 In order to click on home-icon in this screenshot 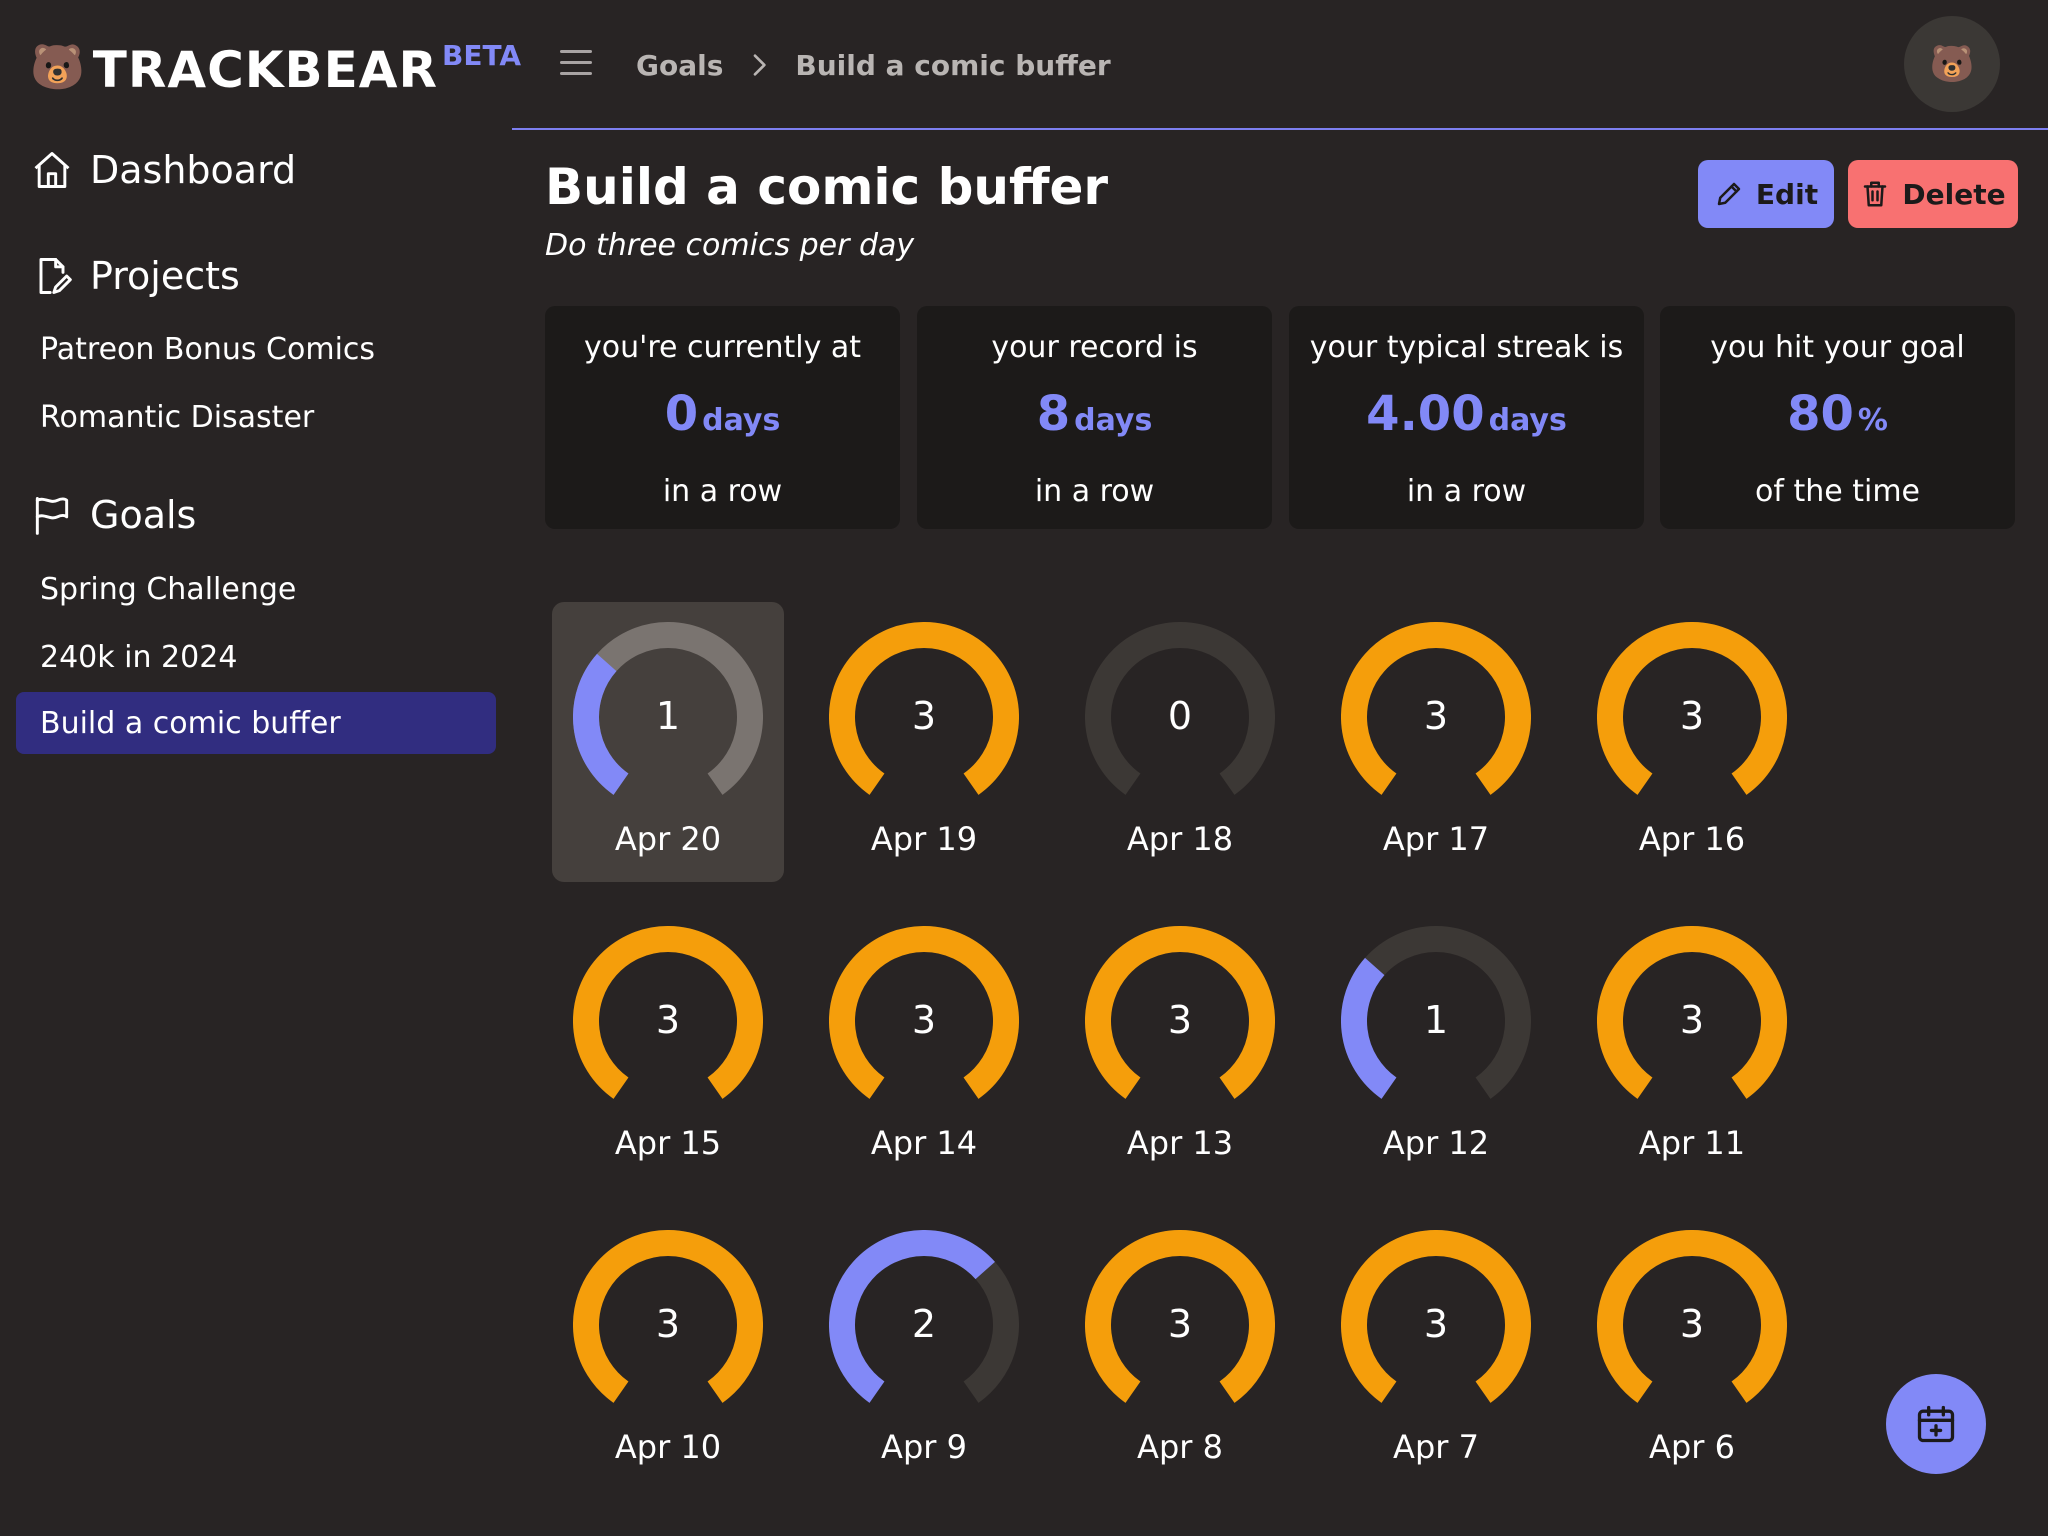, I will do `click(52, 170)`.